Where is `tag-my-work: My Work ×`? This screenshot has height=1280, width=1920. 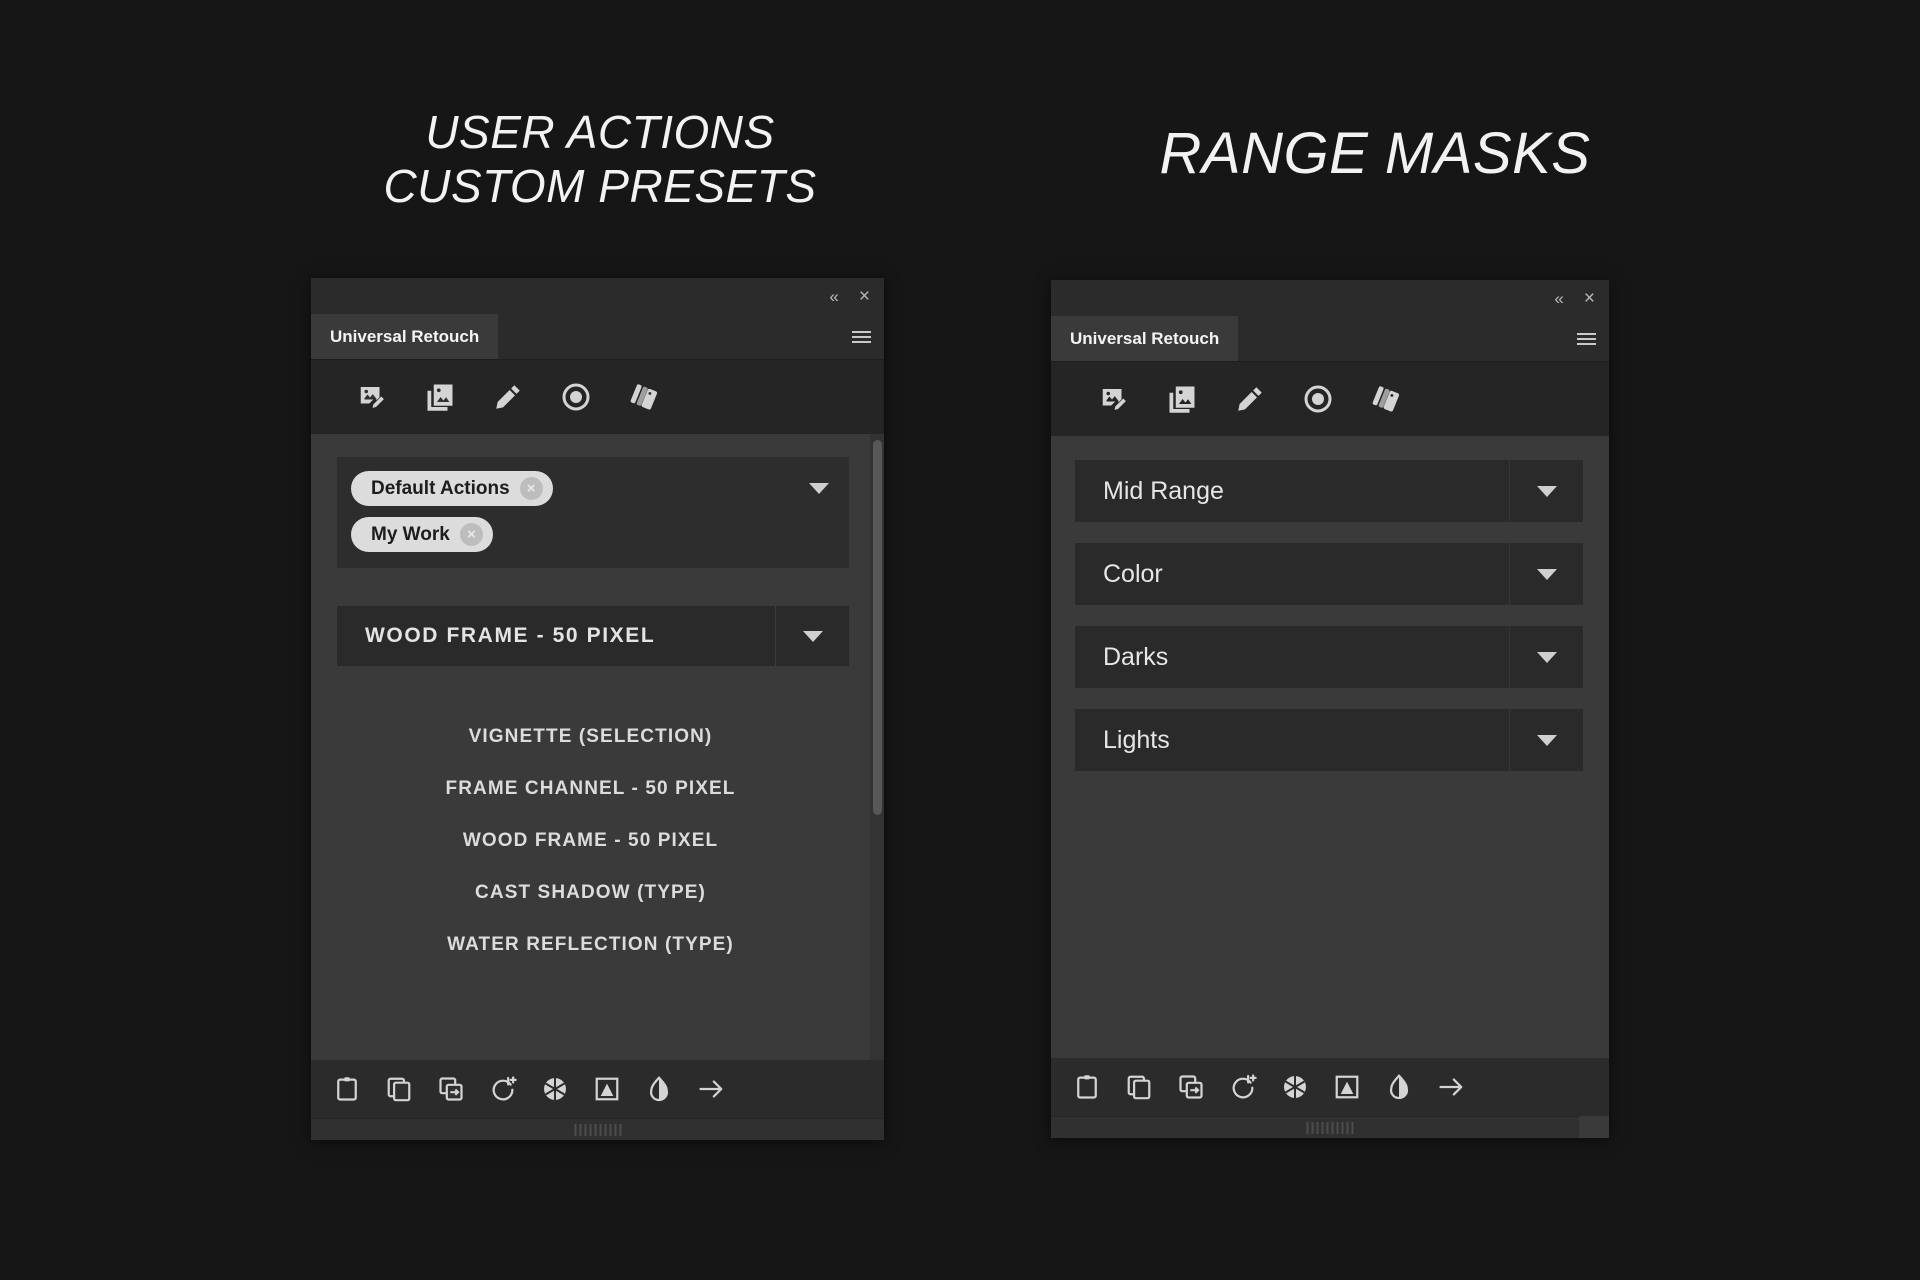
tag-my-work: My Work × is located at coordinates (422, 534).